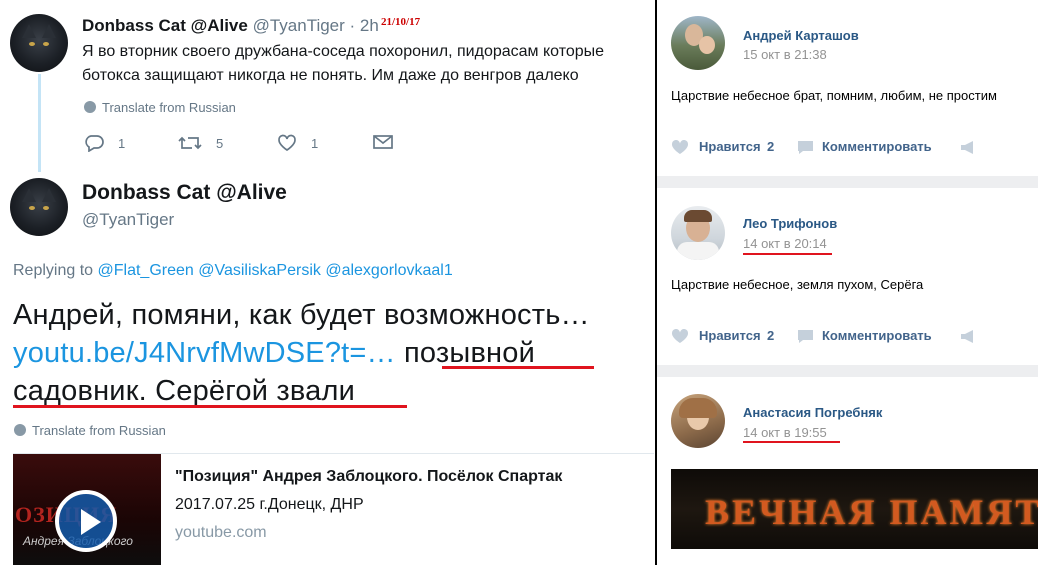  I want to click on retweet-icon, so click(190, 143).